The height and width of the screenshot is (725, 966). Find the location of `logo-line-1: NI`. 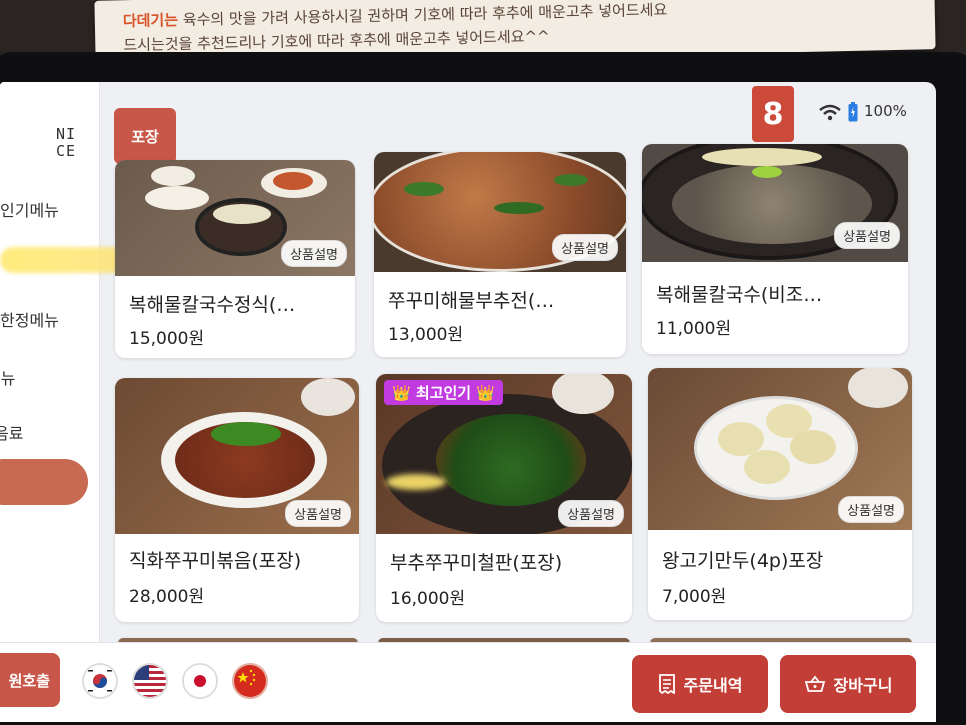

logo-line-1: NI is located at coordinates (66, 134).